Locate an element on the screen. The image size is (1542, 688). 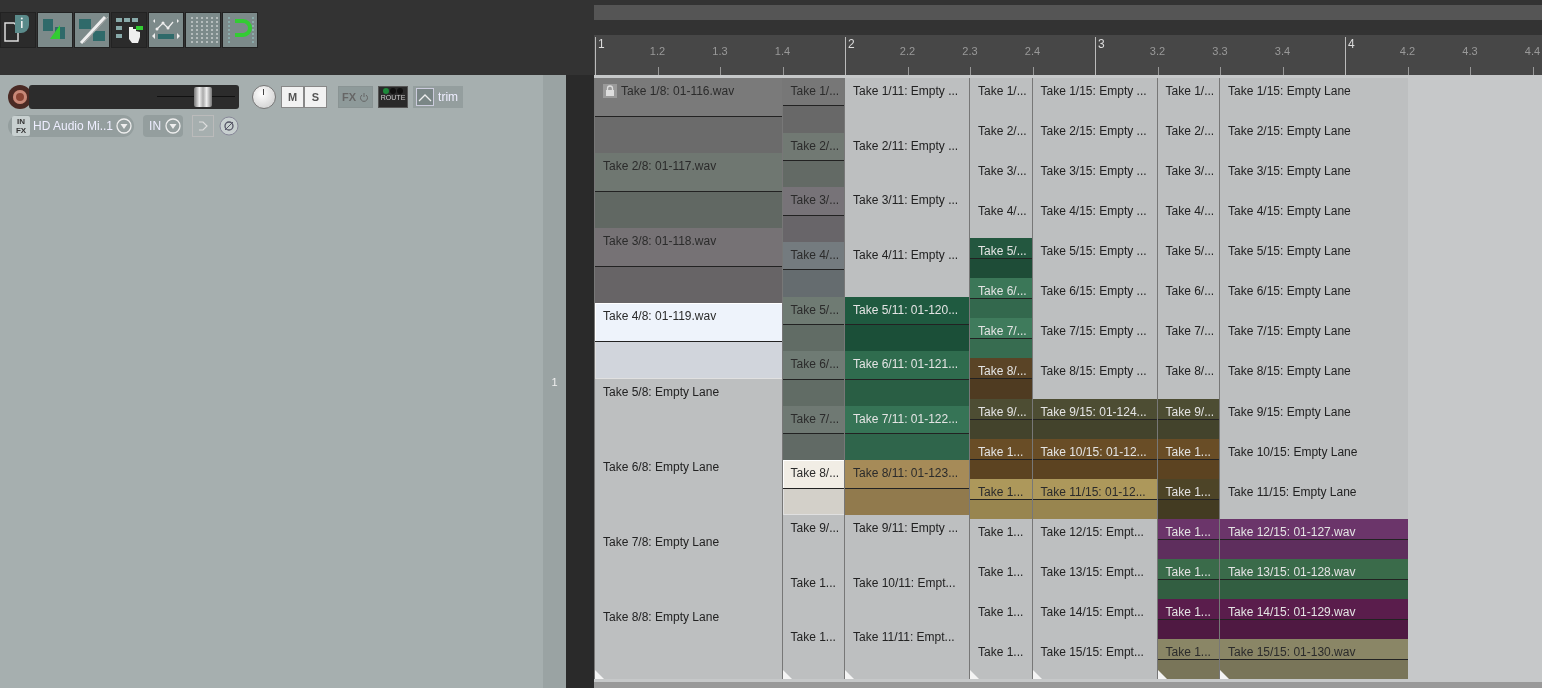
empty-take-lane: Take 7/8: Empty Lane is located at coordinates (689, 566).